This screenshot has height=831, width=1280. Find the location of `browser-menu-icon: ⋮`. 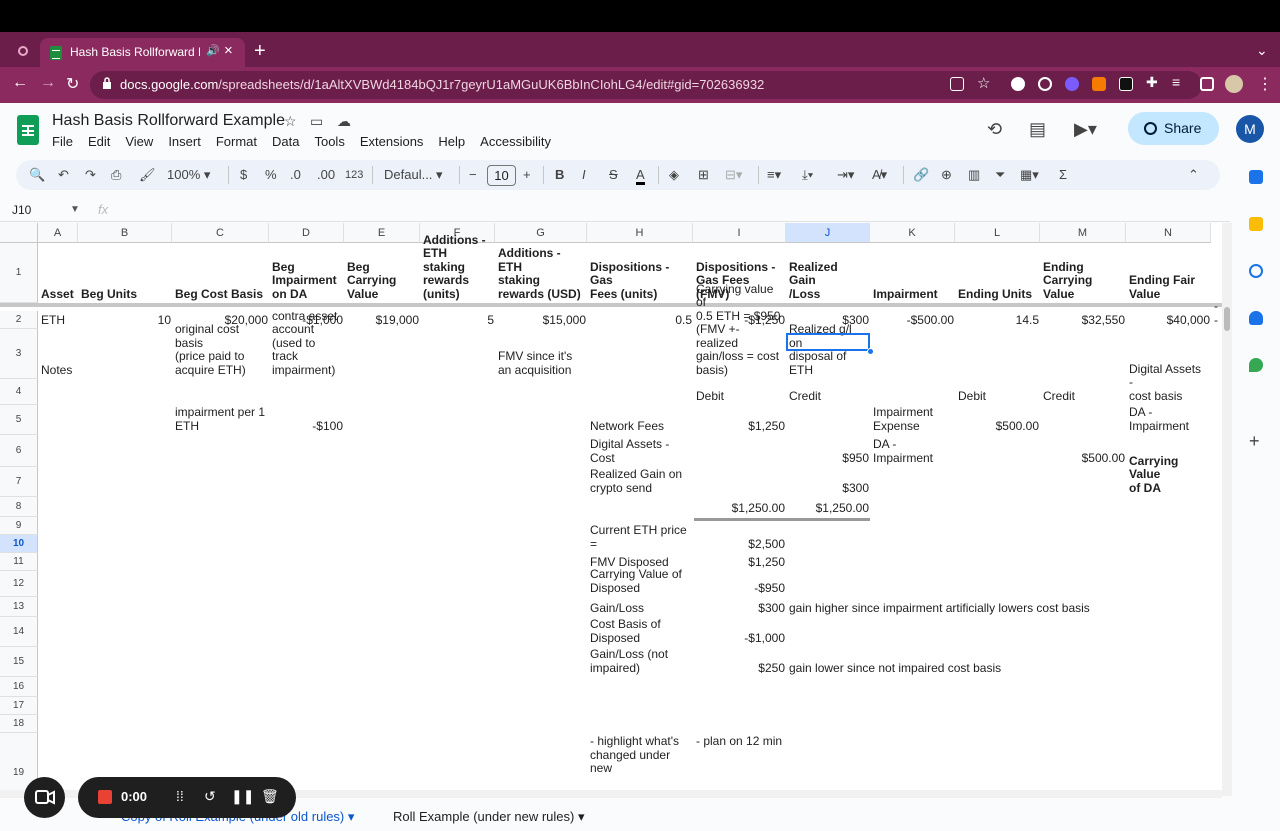

browser-menu-icon: ⋮ is located at coordinates (1265, 84).